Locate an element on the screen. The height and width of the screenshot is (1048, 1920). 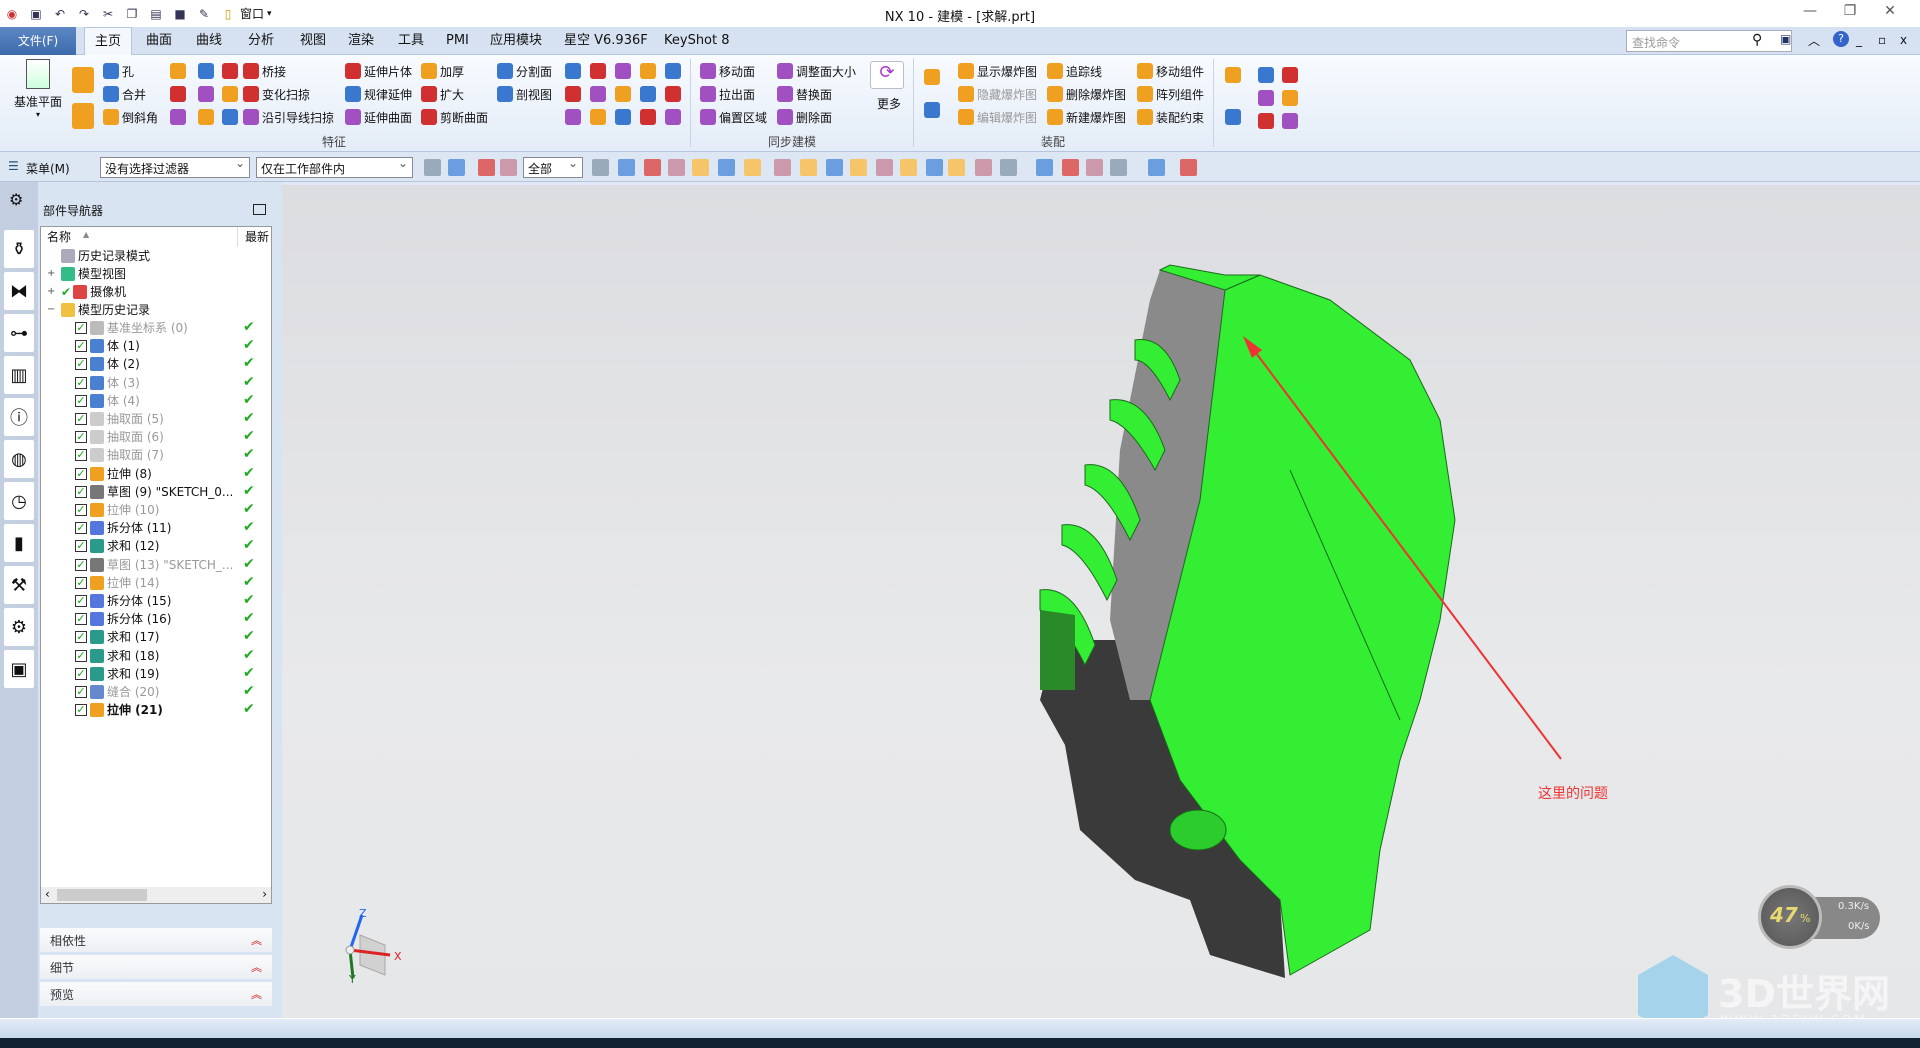
feature-row: ✓ 抽取面 (6) is located at coordinates (119, 437).